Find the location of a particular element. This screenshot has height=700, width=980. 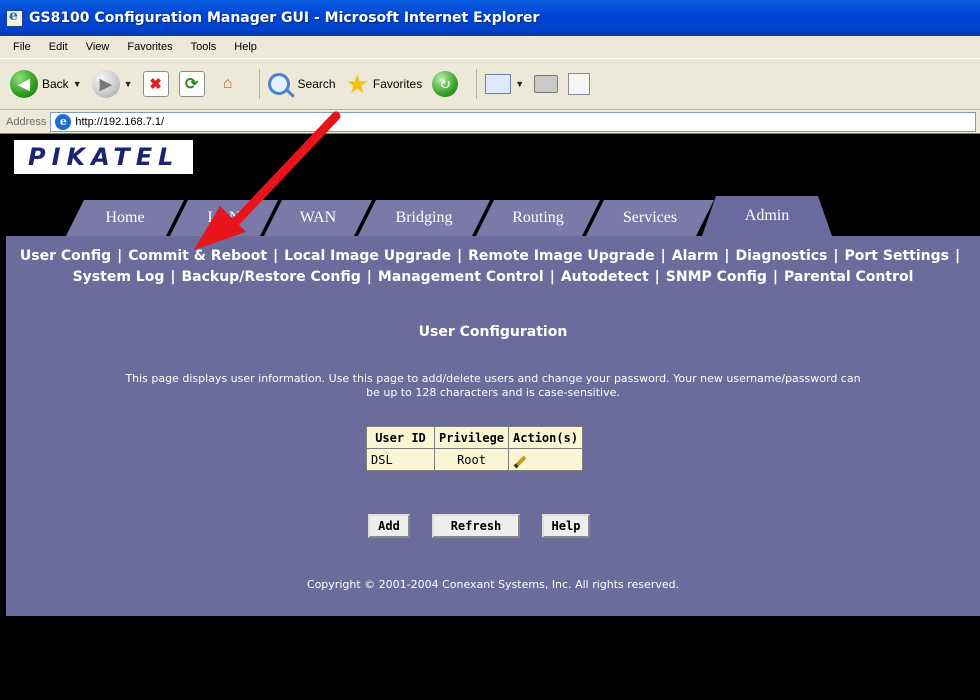

favorites-button: ★ Favorites is located at coordinates (384, 84).